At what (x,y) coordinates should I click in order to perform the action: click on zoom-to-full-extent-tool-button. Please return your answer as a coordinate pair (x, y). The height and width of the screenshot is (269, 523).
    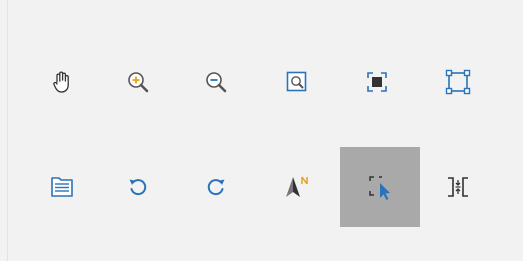
    Looking at the image, I should click on (377, 82).